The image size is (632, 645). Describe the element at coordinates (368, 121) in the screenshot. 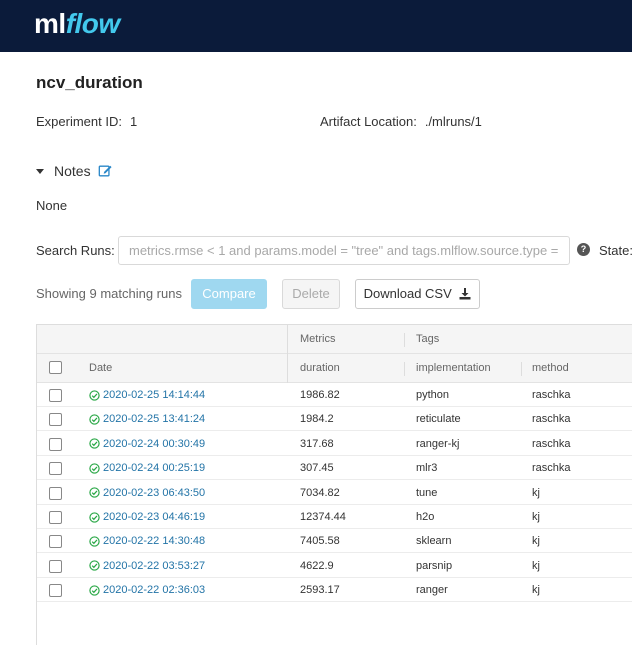

I see `artifact-location-label: Artifact Location:` at that location.